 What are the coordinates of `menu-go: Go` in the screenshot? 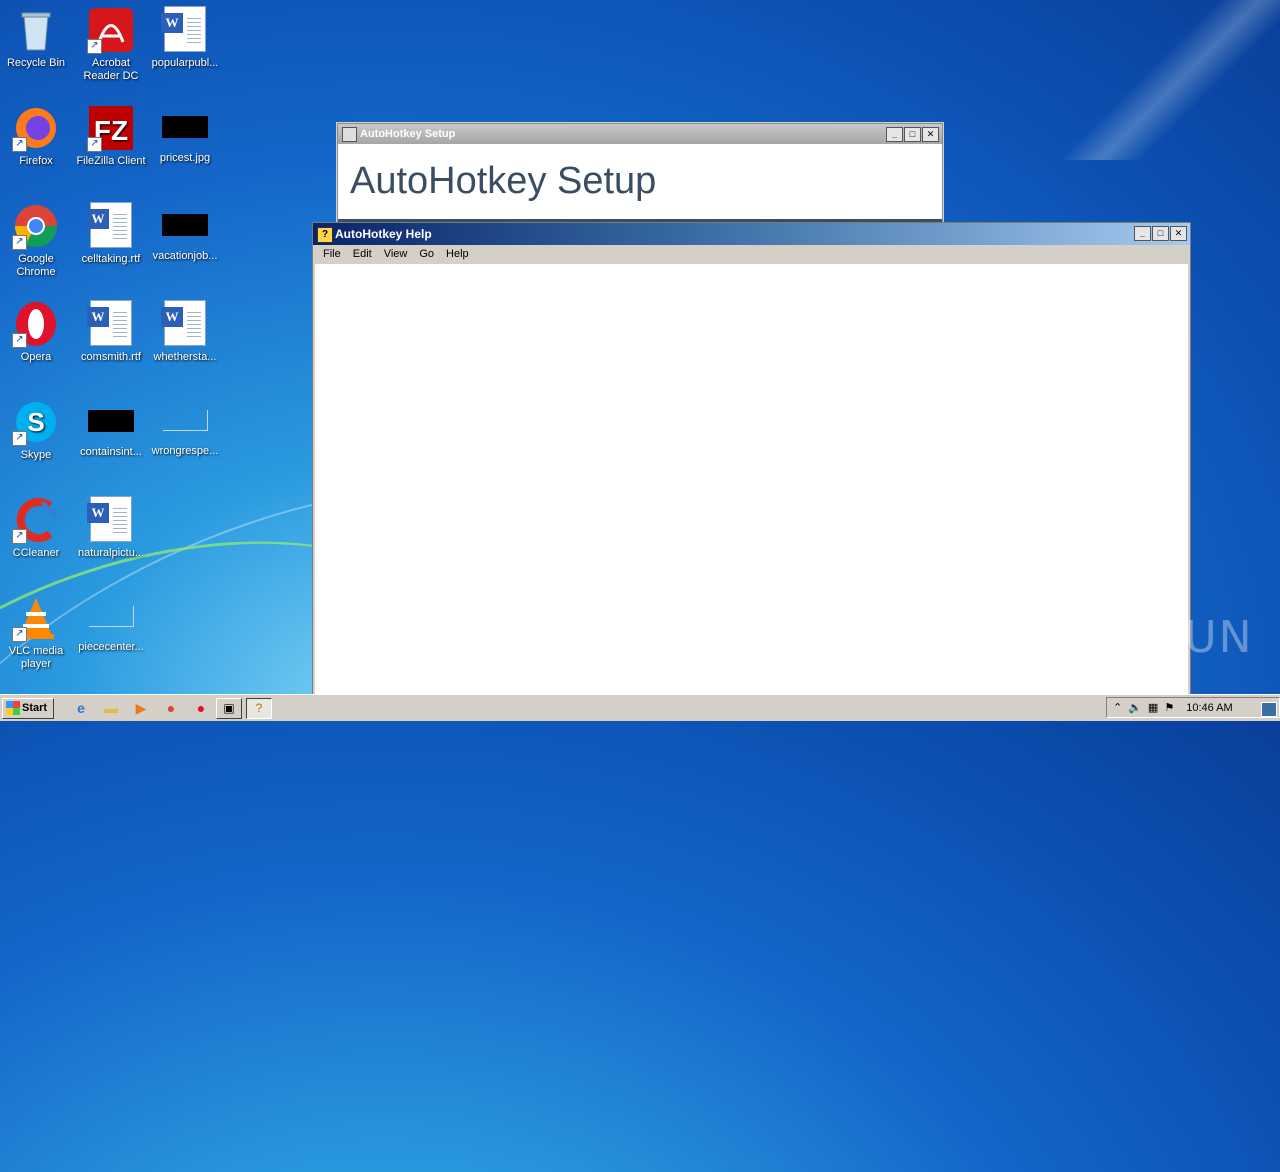 It's located at (426, 254).